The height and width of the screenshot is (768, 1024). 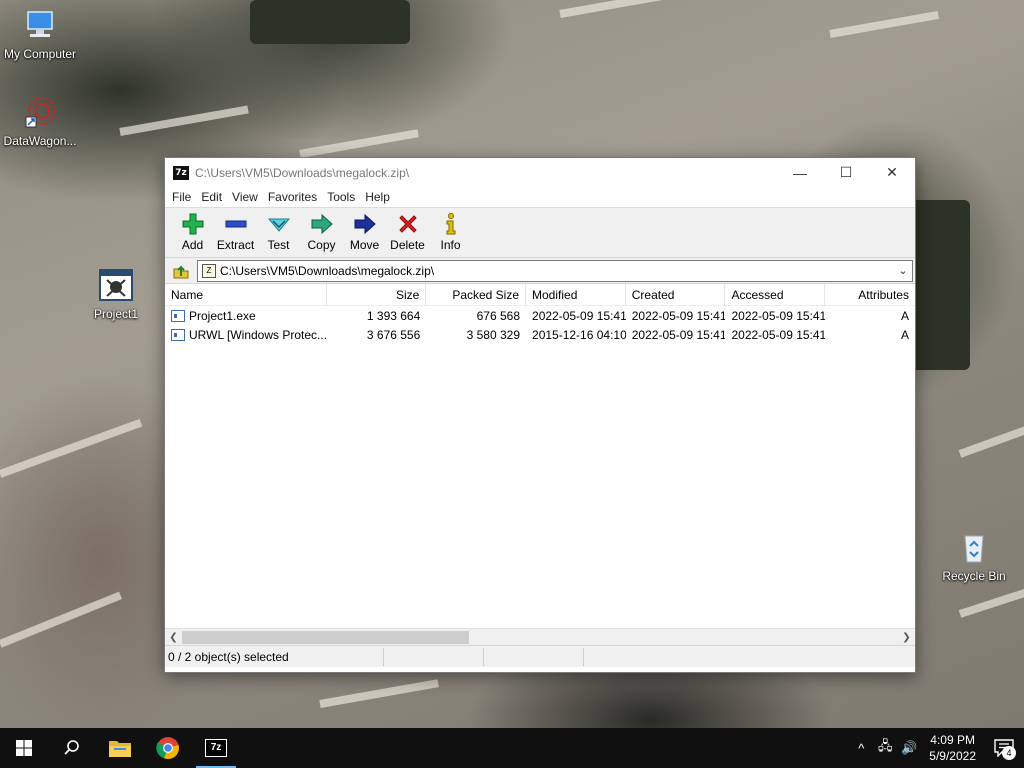 I want to click on project1-icon, so click(x=116, y=286).